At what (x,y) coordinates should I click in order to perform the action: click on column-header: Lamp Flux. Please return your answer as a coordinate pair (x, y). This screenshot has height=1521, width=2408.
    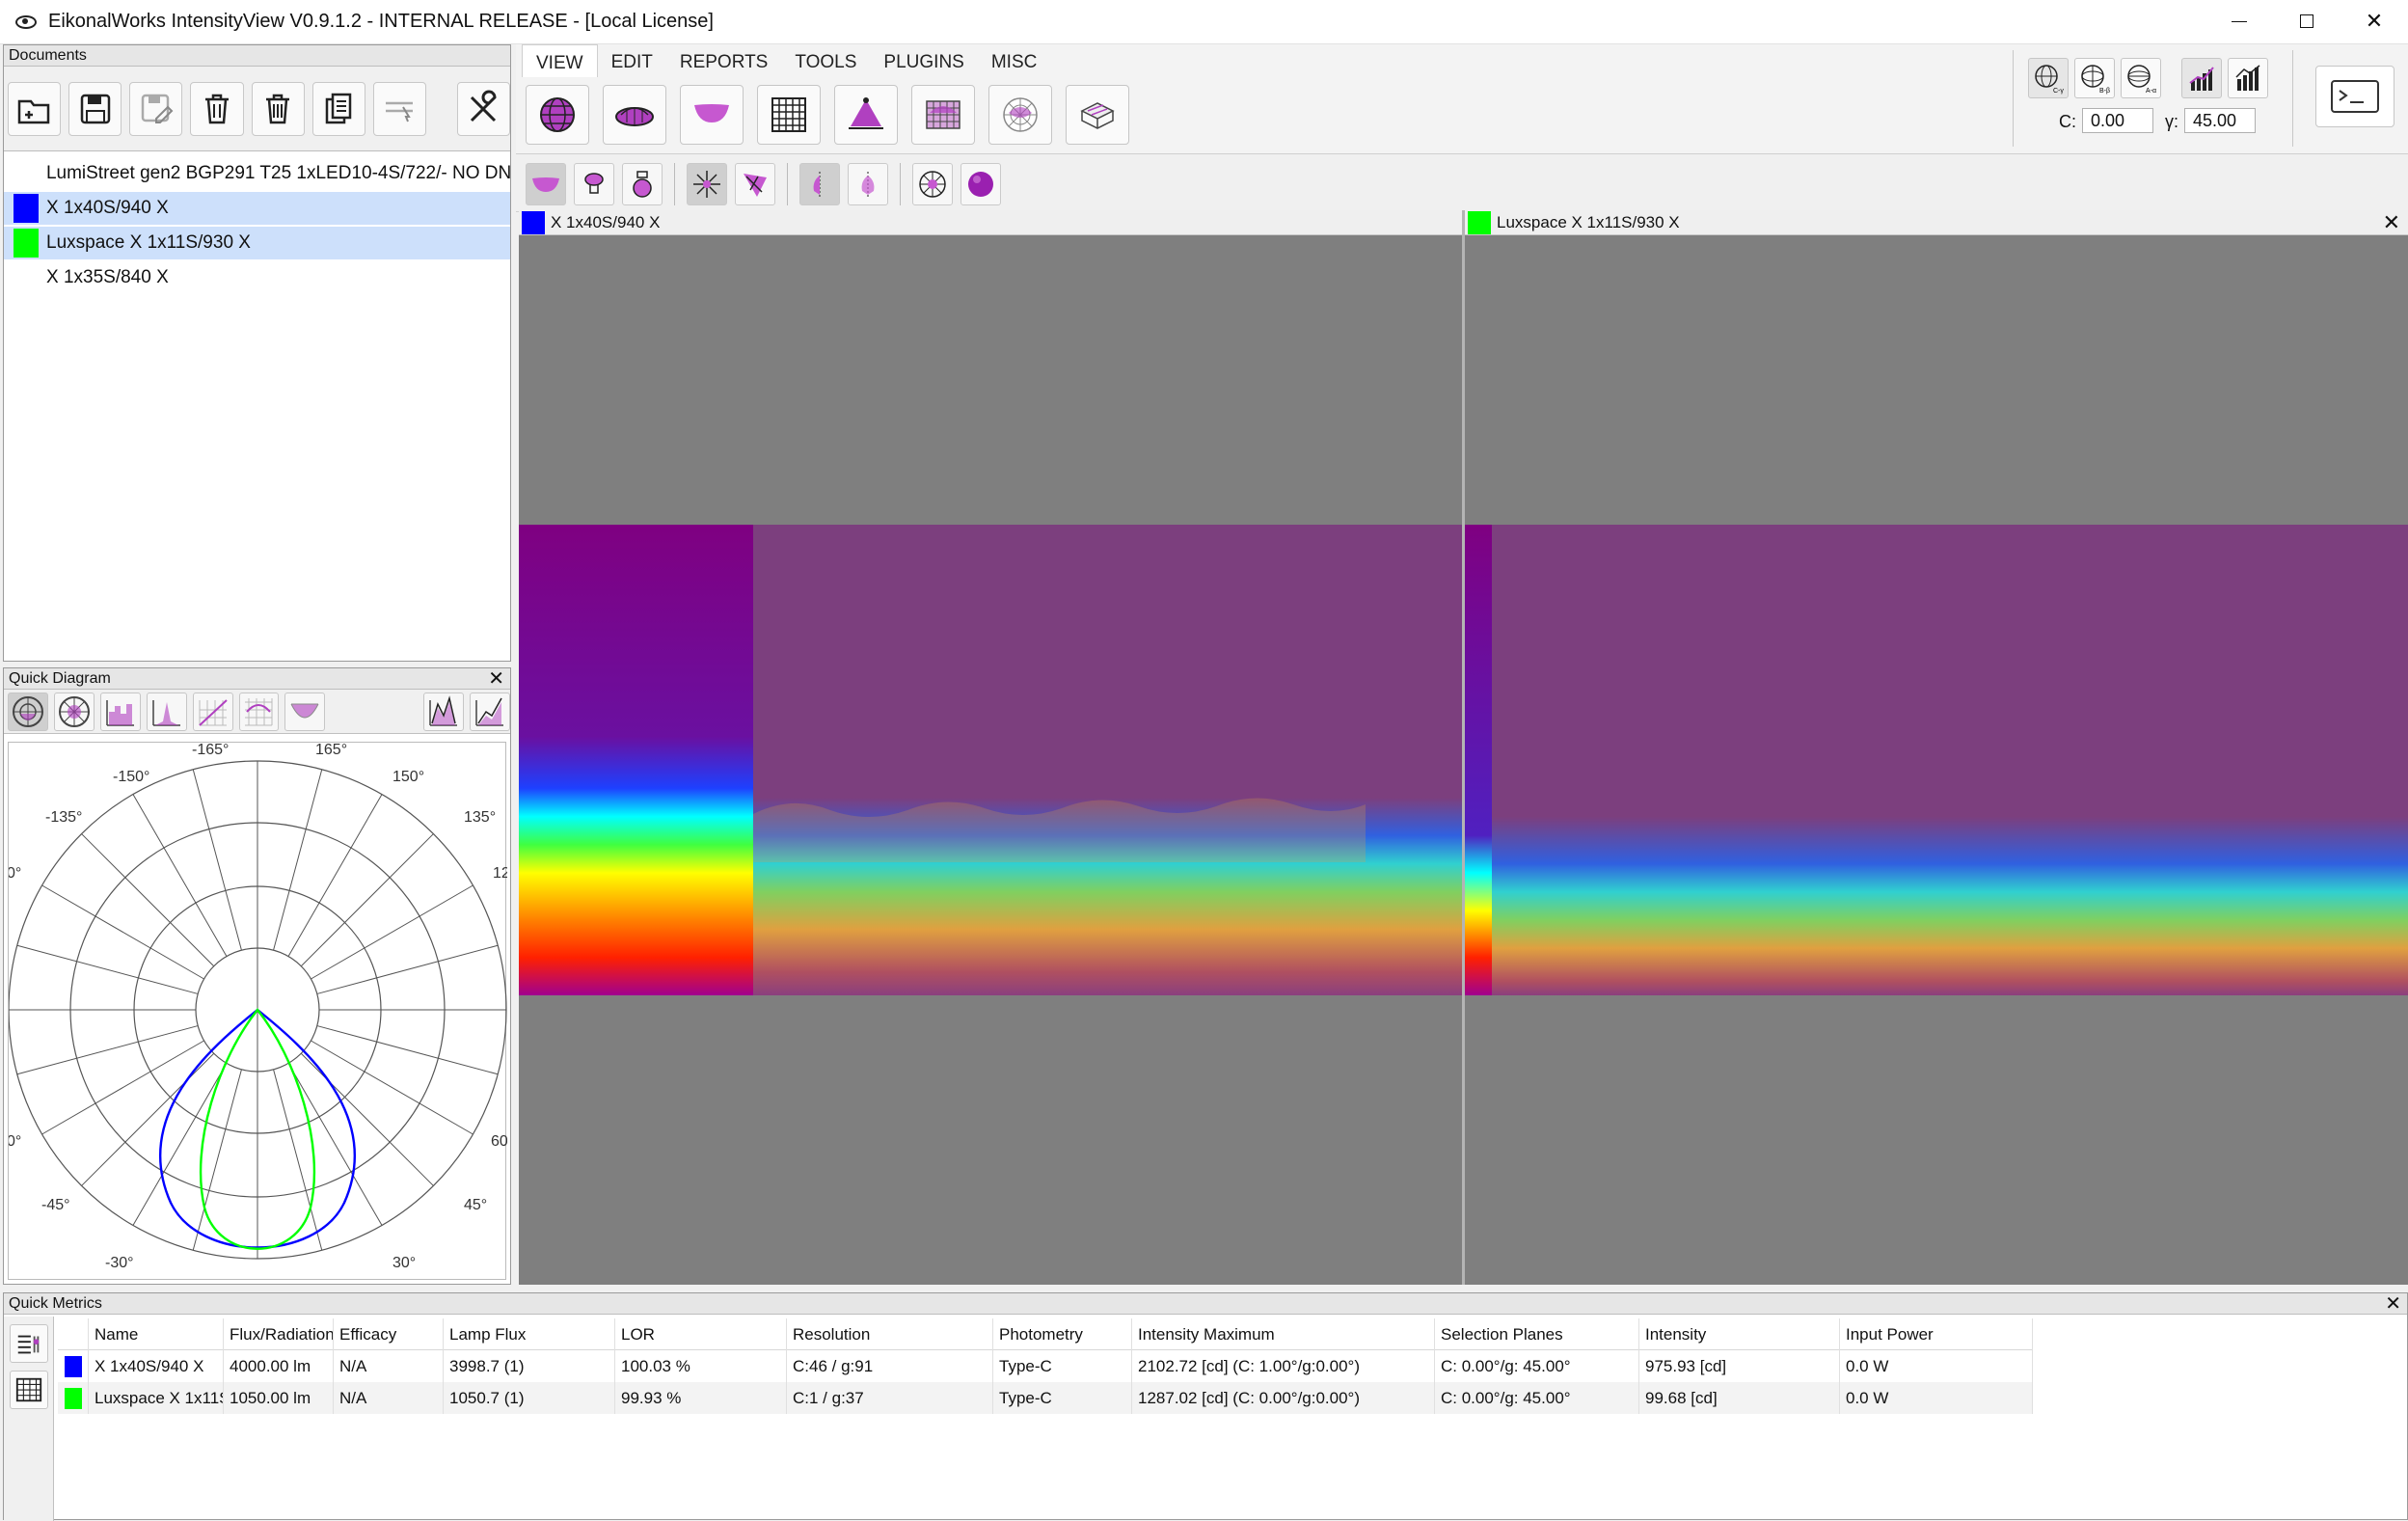
    Looking at the image, I should click on (529, 1333).